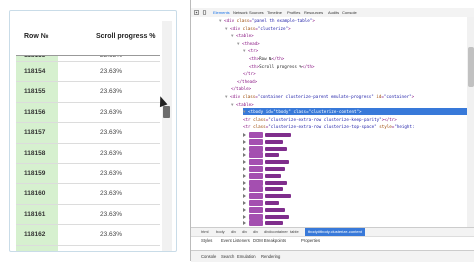 Image resolution: width=474 pixels, height=262 pixels. What do you see at coordinates (37, 249) in the screenshot?
I see `row-number-cell: 118163` at bounding box center [37, 249].